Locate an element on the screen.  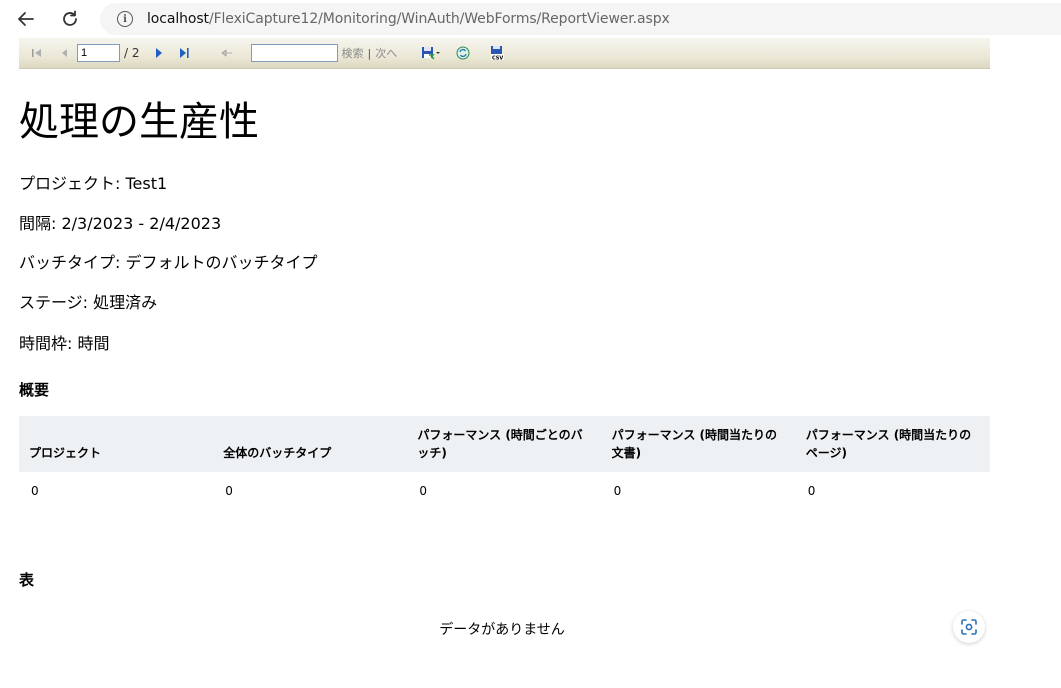
param-batch-type: バッチタイプ: デフォルトのバッチタイプ is located at coordinates (168, 262).